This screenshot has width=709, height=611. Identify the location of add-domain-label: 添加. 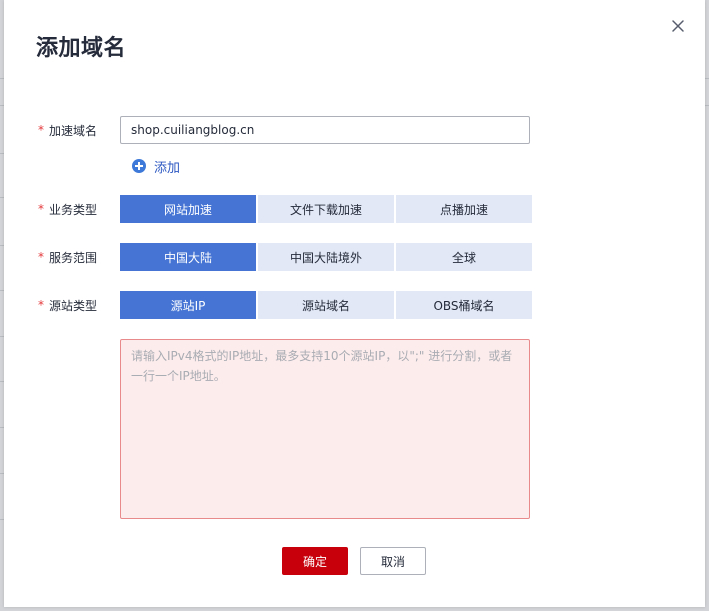
(167, 168).